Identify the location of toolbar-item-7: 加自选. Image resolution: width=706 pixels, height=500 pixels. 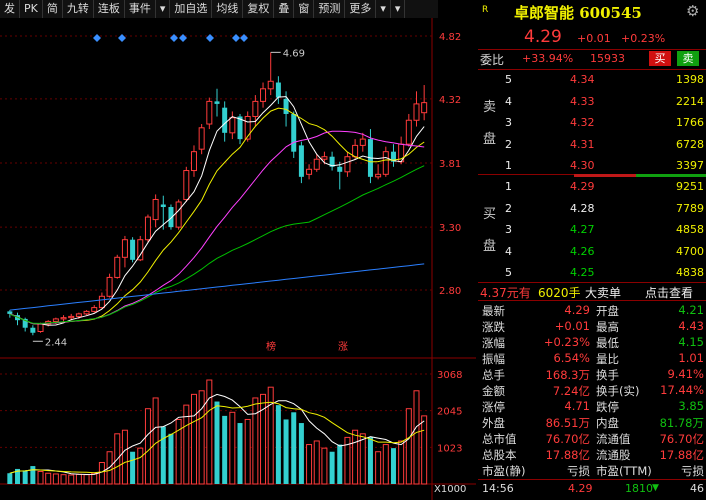
(191, 9).